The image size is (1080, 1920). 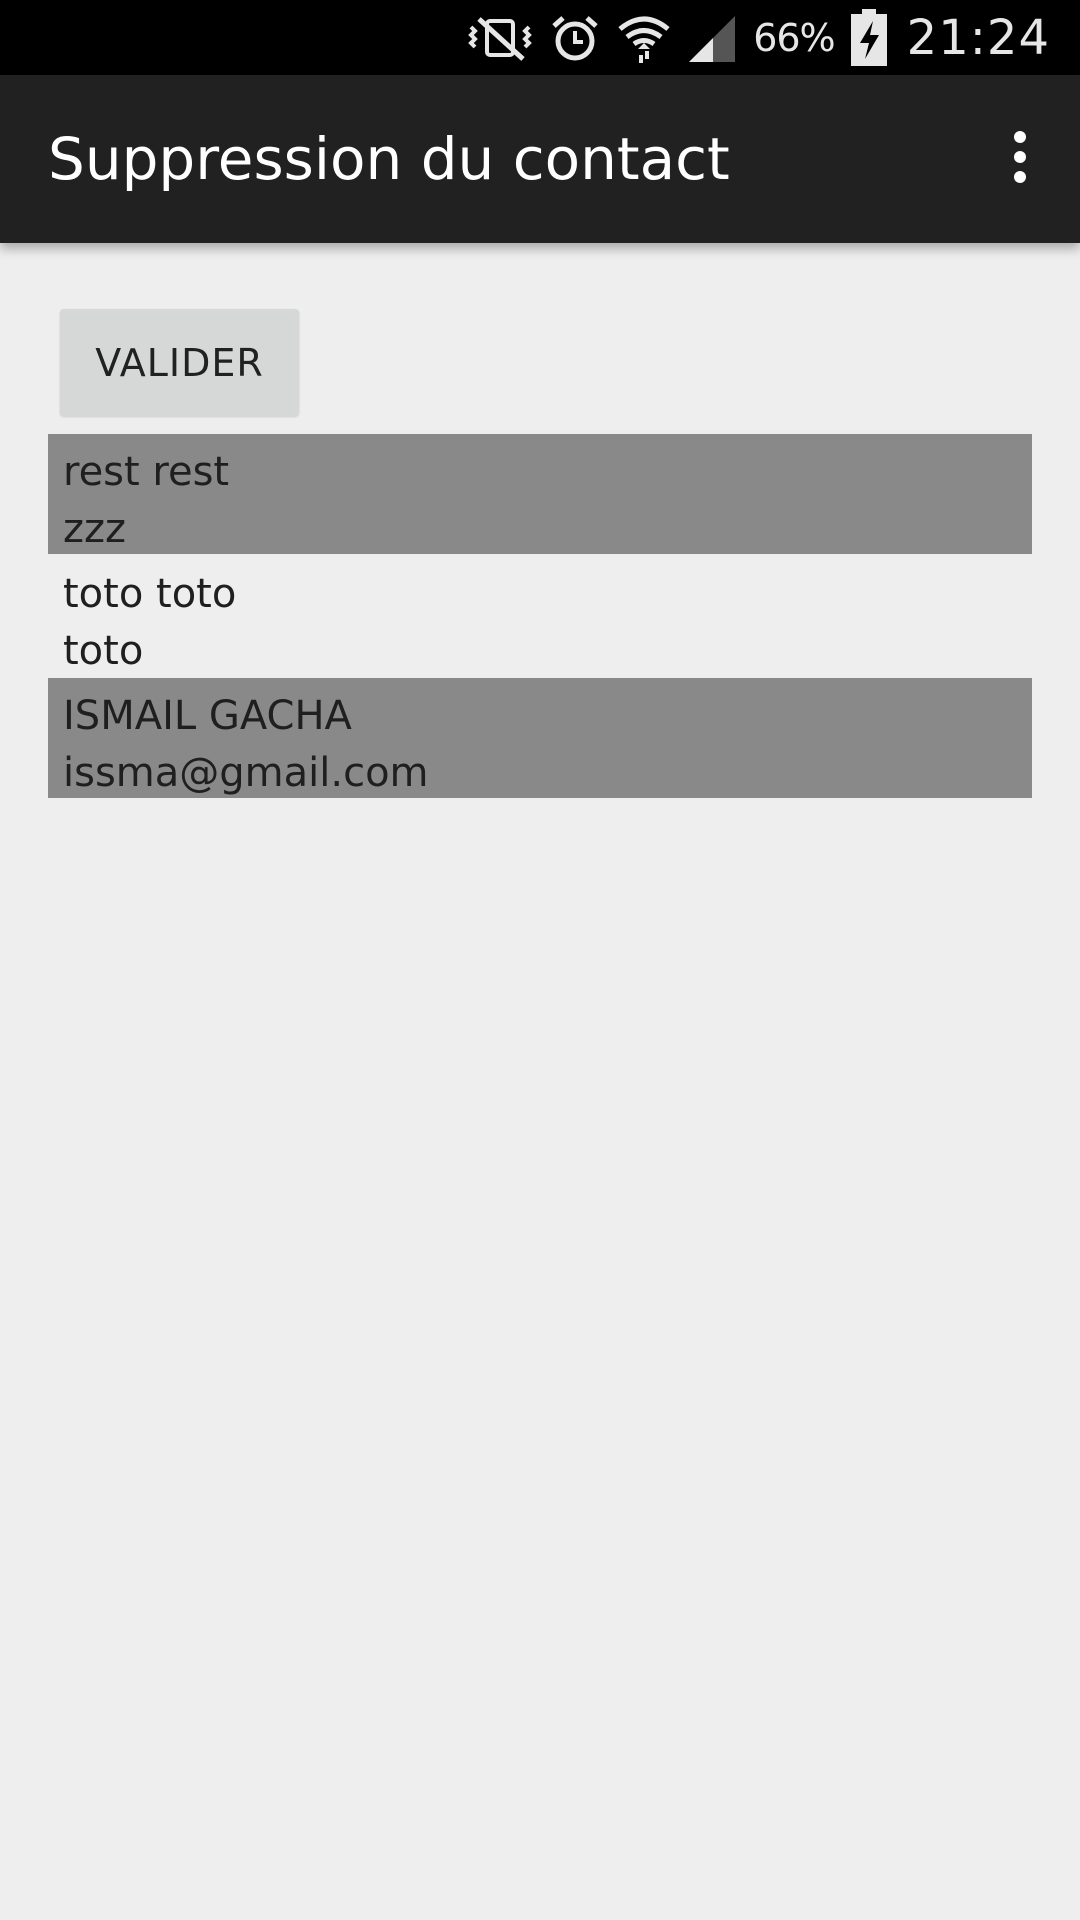 What do you see at coordinates (540, 494) in the screenshot?
I see `contact-item: rest rest zzz` at bounding box center [540, 494].